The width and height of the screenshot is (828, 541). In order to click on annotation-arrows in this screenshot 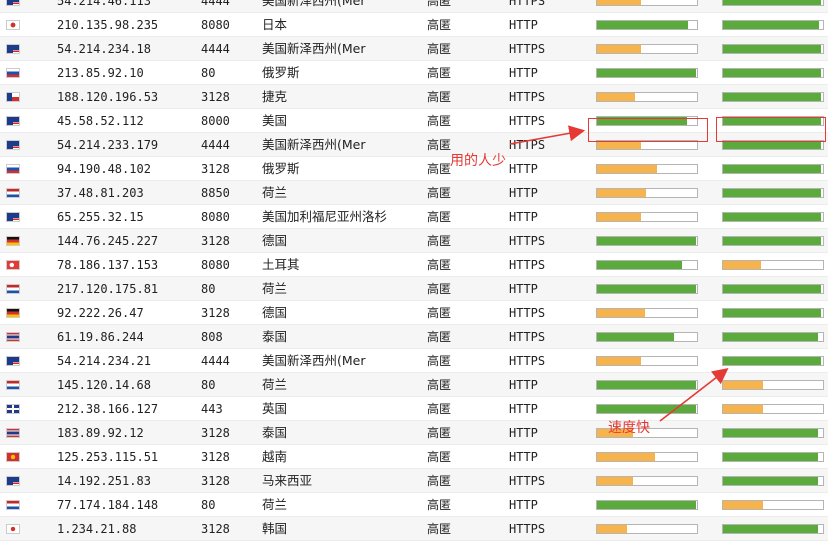, I will do `click(619, 273)`.